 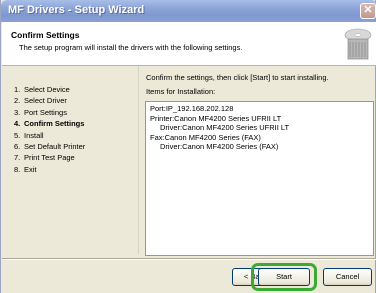 I want to click on list-item: Port:IP_192.168.202.128, so click(x=192, y=108).